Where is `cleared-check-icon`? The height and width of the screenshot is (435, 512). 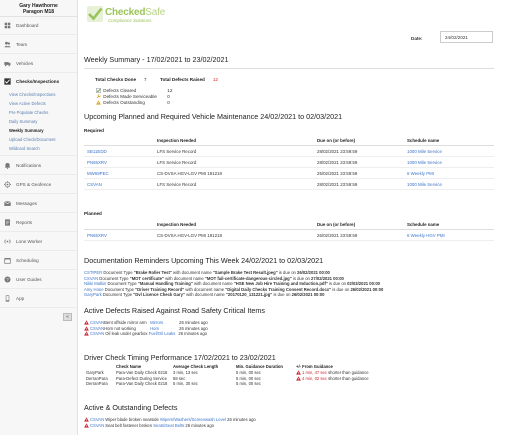 cleared-check-icon is located at coordinates (98, 90).